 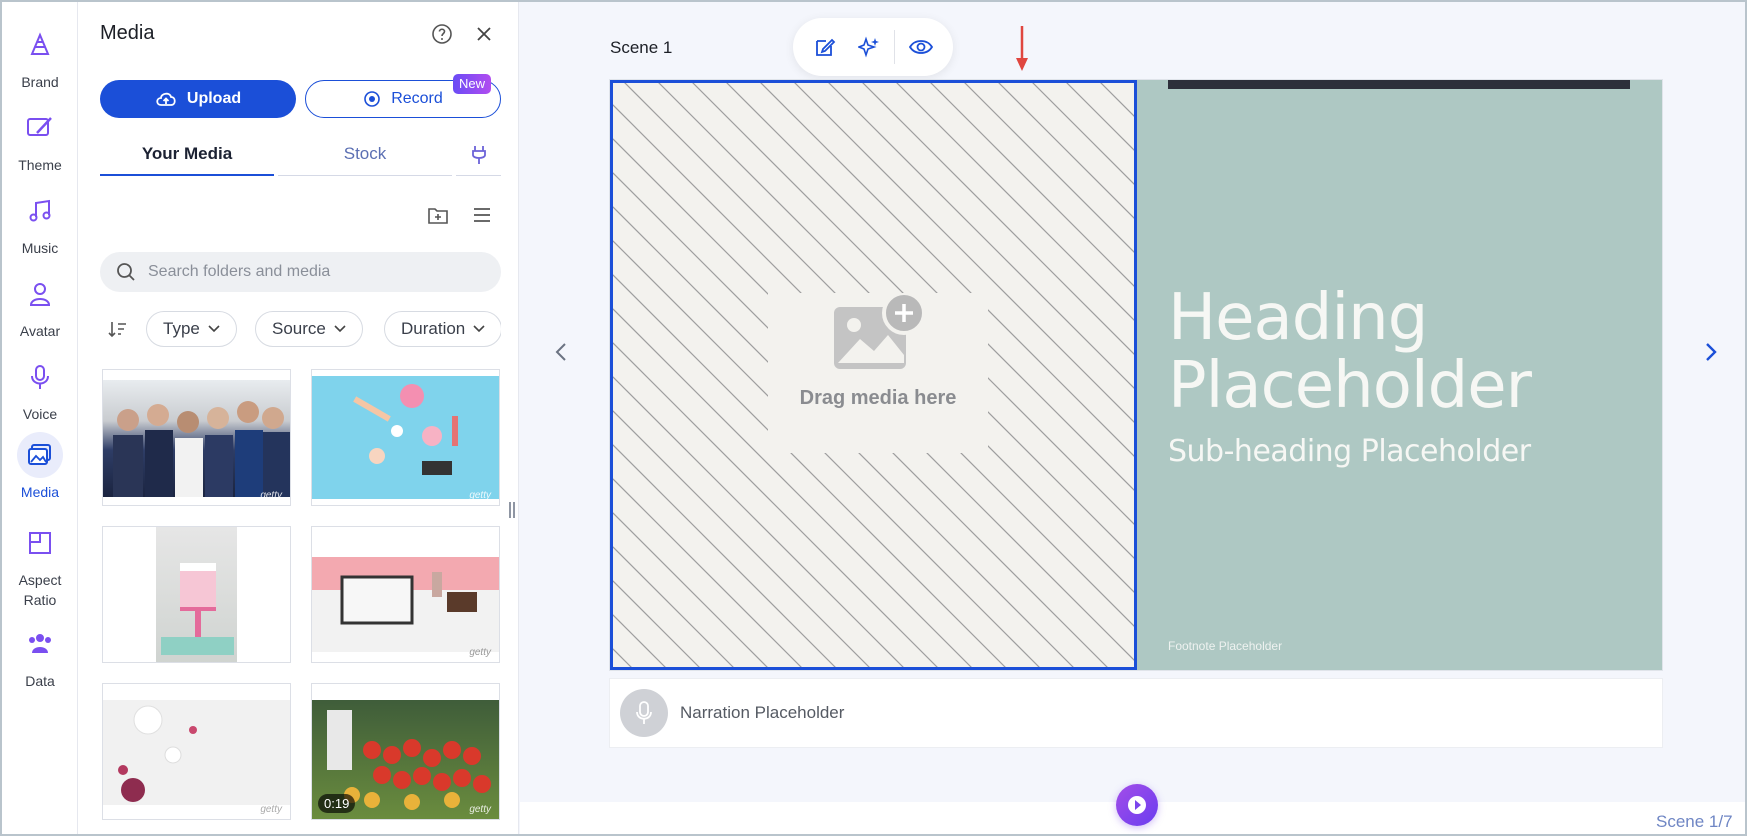 I want to click on filter-type: Type, so click(x=191, y=329).